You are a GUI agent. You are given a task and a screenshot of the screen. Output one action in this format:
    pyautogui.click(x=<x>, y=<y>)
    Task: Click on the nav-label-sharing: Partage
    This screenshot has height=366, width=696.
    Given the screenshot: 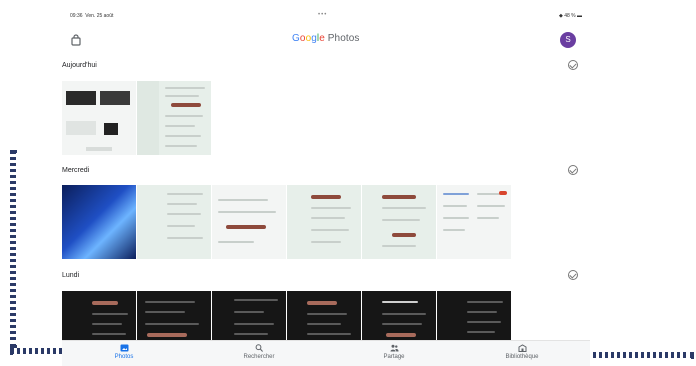 What is the action you would take?
    pyautogui.click(x=394, y=357)
    